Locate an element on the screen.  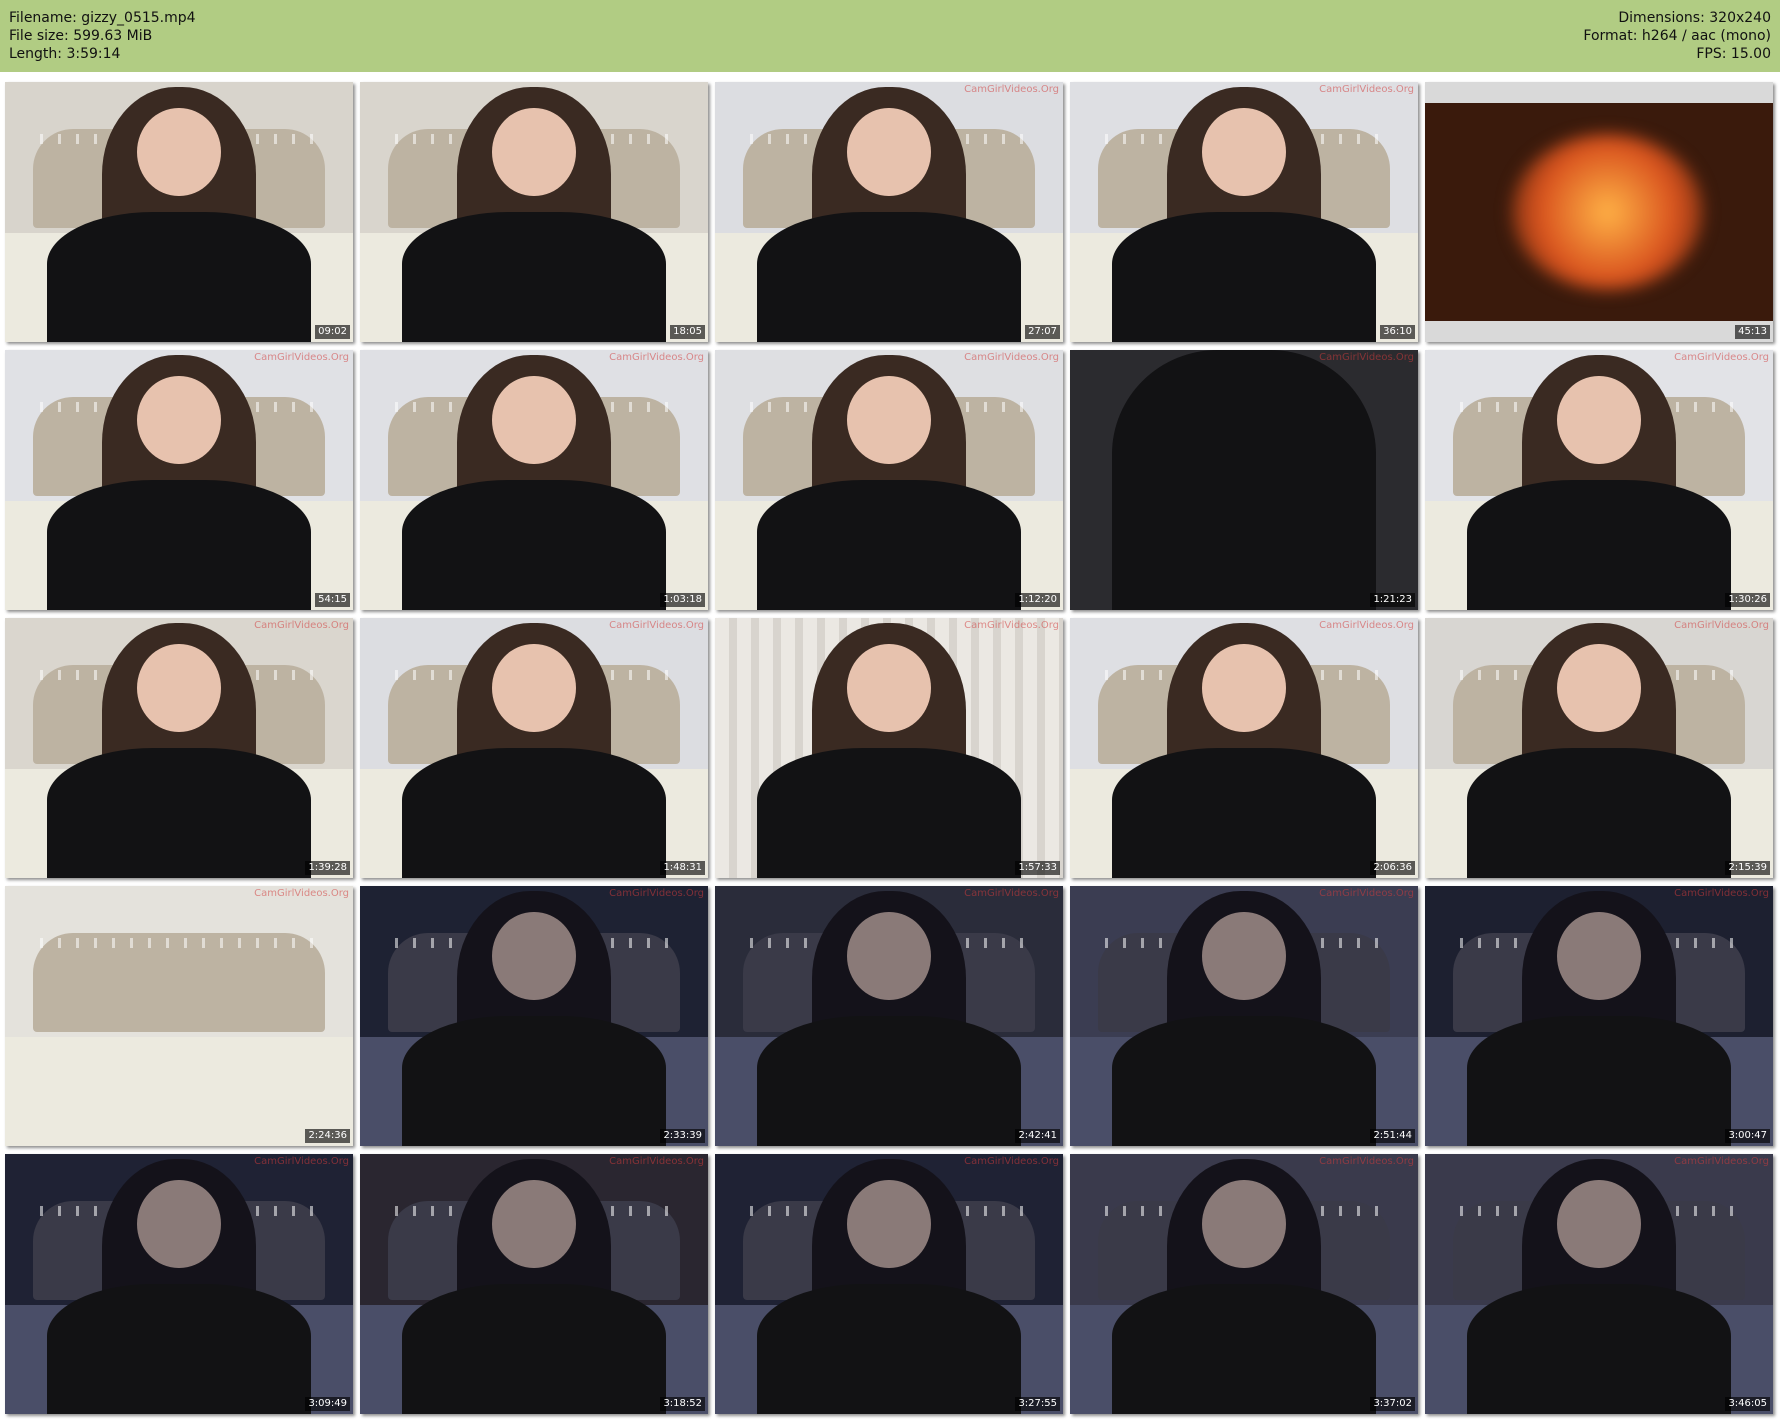
video-thumbnail: CamGirlVideos.Org 3:18:52 is located at coordinates (534, 1284).